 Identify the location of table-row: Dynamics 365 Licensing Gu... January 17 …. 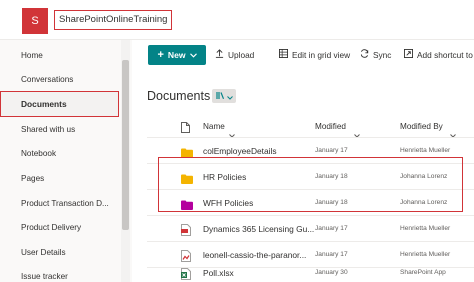
(310, 228).